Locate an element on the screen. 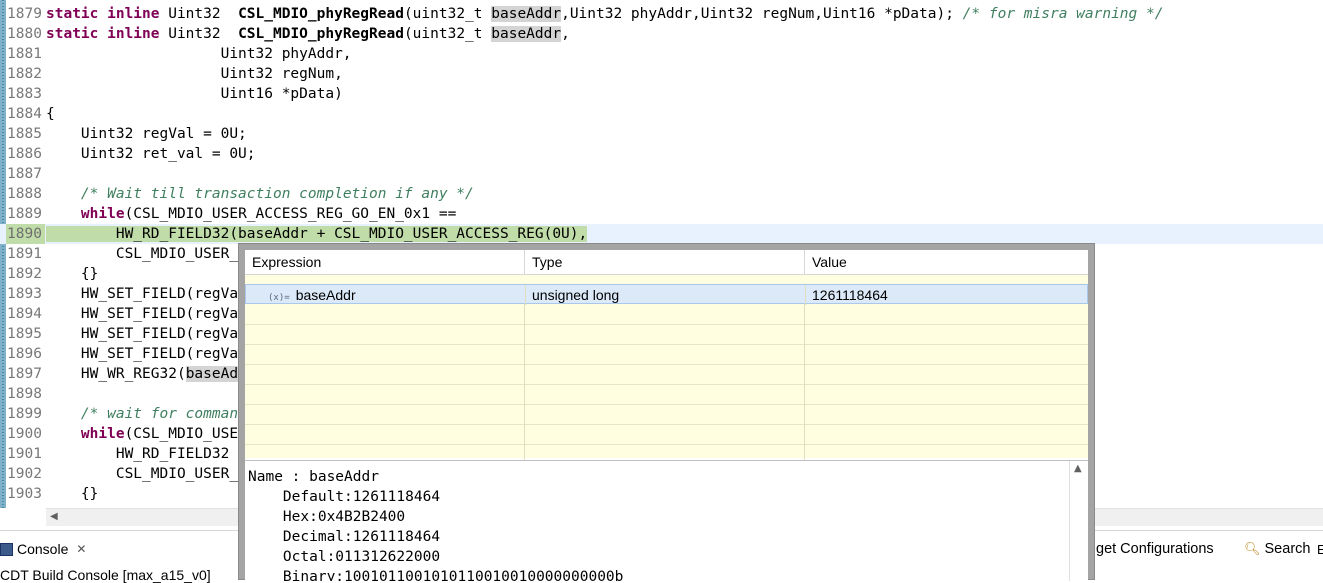 The height and width of the screenshot is (583, 1323). code-token: { is located at coordinates (50, 114).